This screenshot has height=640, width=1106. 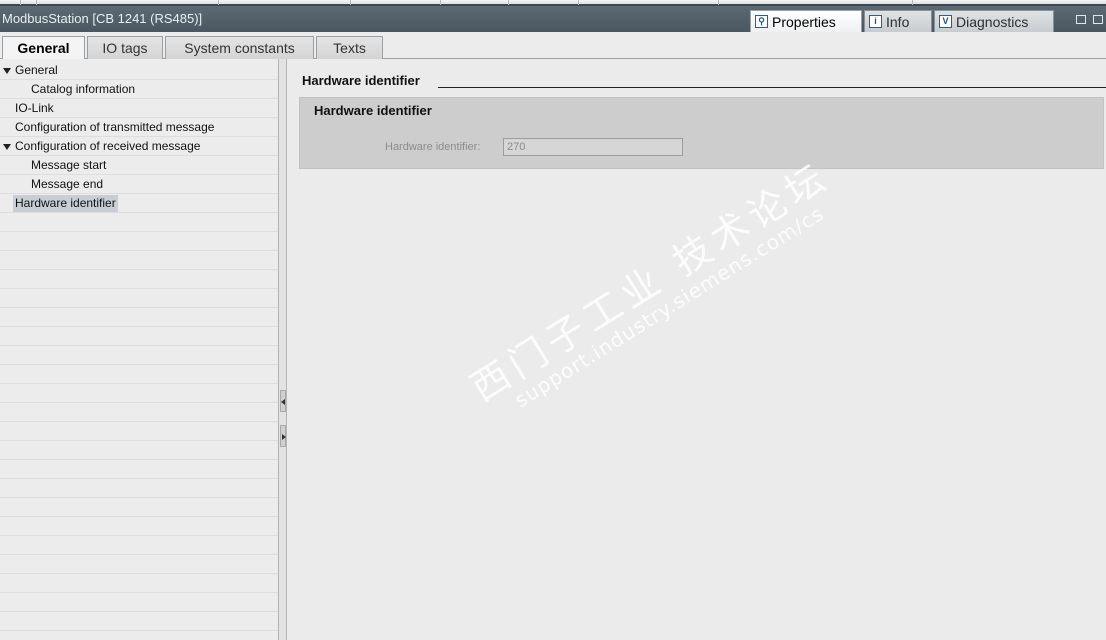 What do you see at coordinates (125, 47) in the screenshot?
I see `tab-io-tags: IO tags` at bounding box center [125, 47].